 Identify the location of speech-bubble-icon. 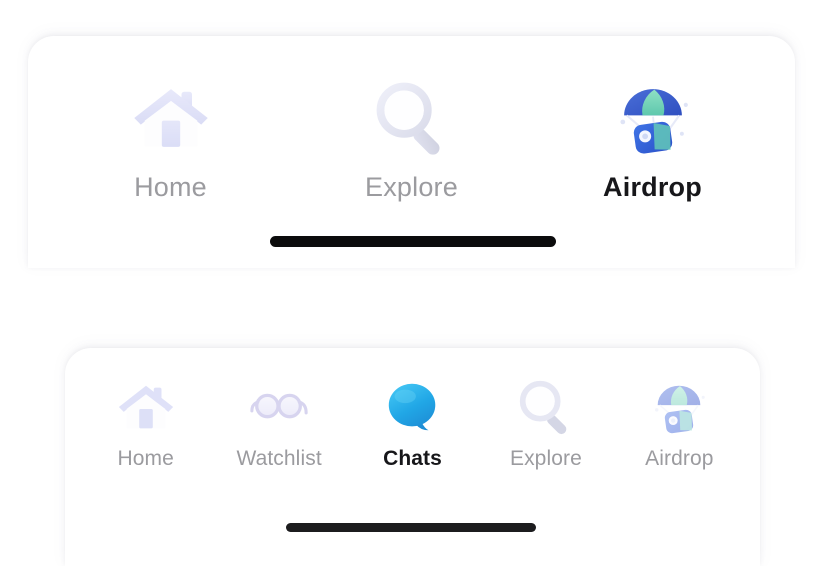
(413, 407).